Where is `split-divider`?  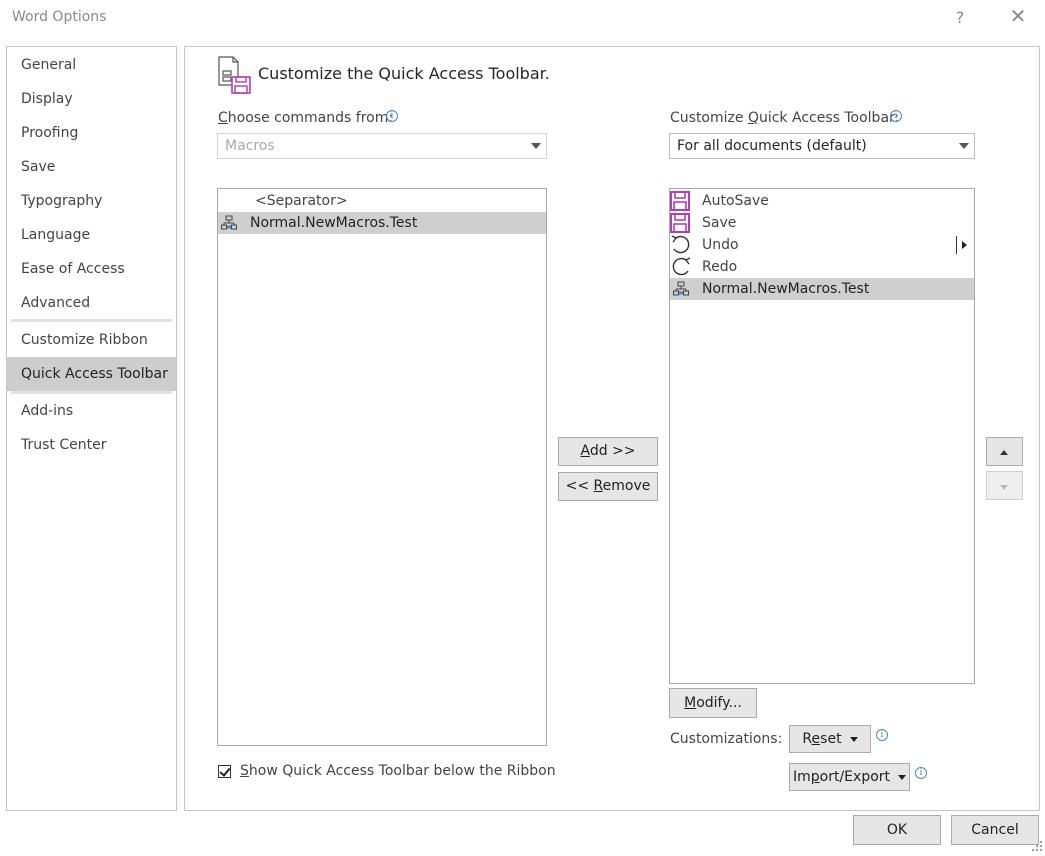
split-divider is located at coordinates (956, 245).